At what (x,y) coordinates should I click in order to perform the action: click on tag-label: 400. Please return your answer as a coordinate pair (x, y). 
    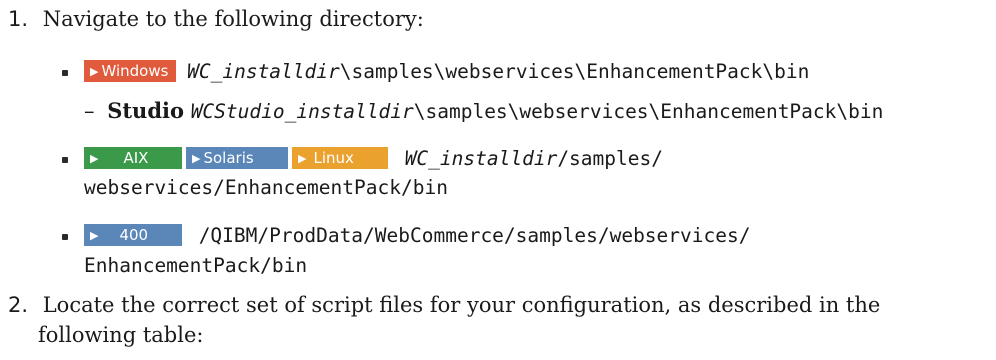
    Looking at the image, I should click on (134, 235).